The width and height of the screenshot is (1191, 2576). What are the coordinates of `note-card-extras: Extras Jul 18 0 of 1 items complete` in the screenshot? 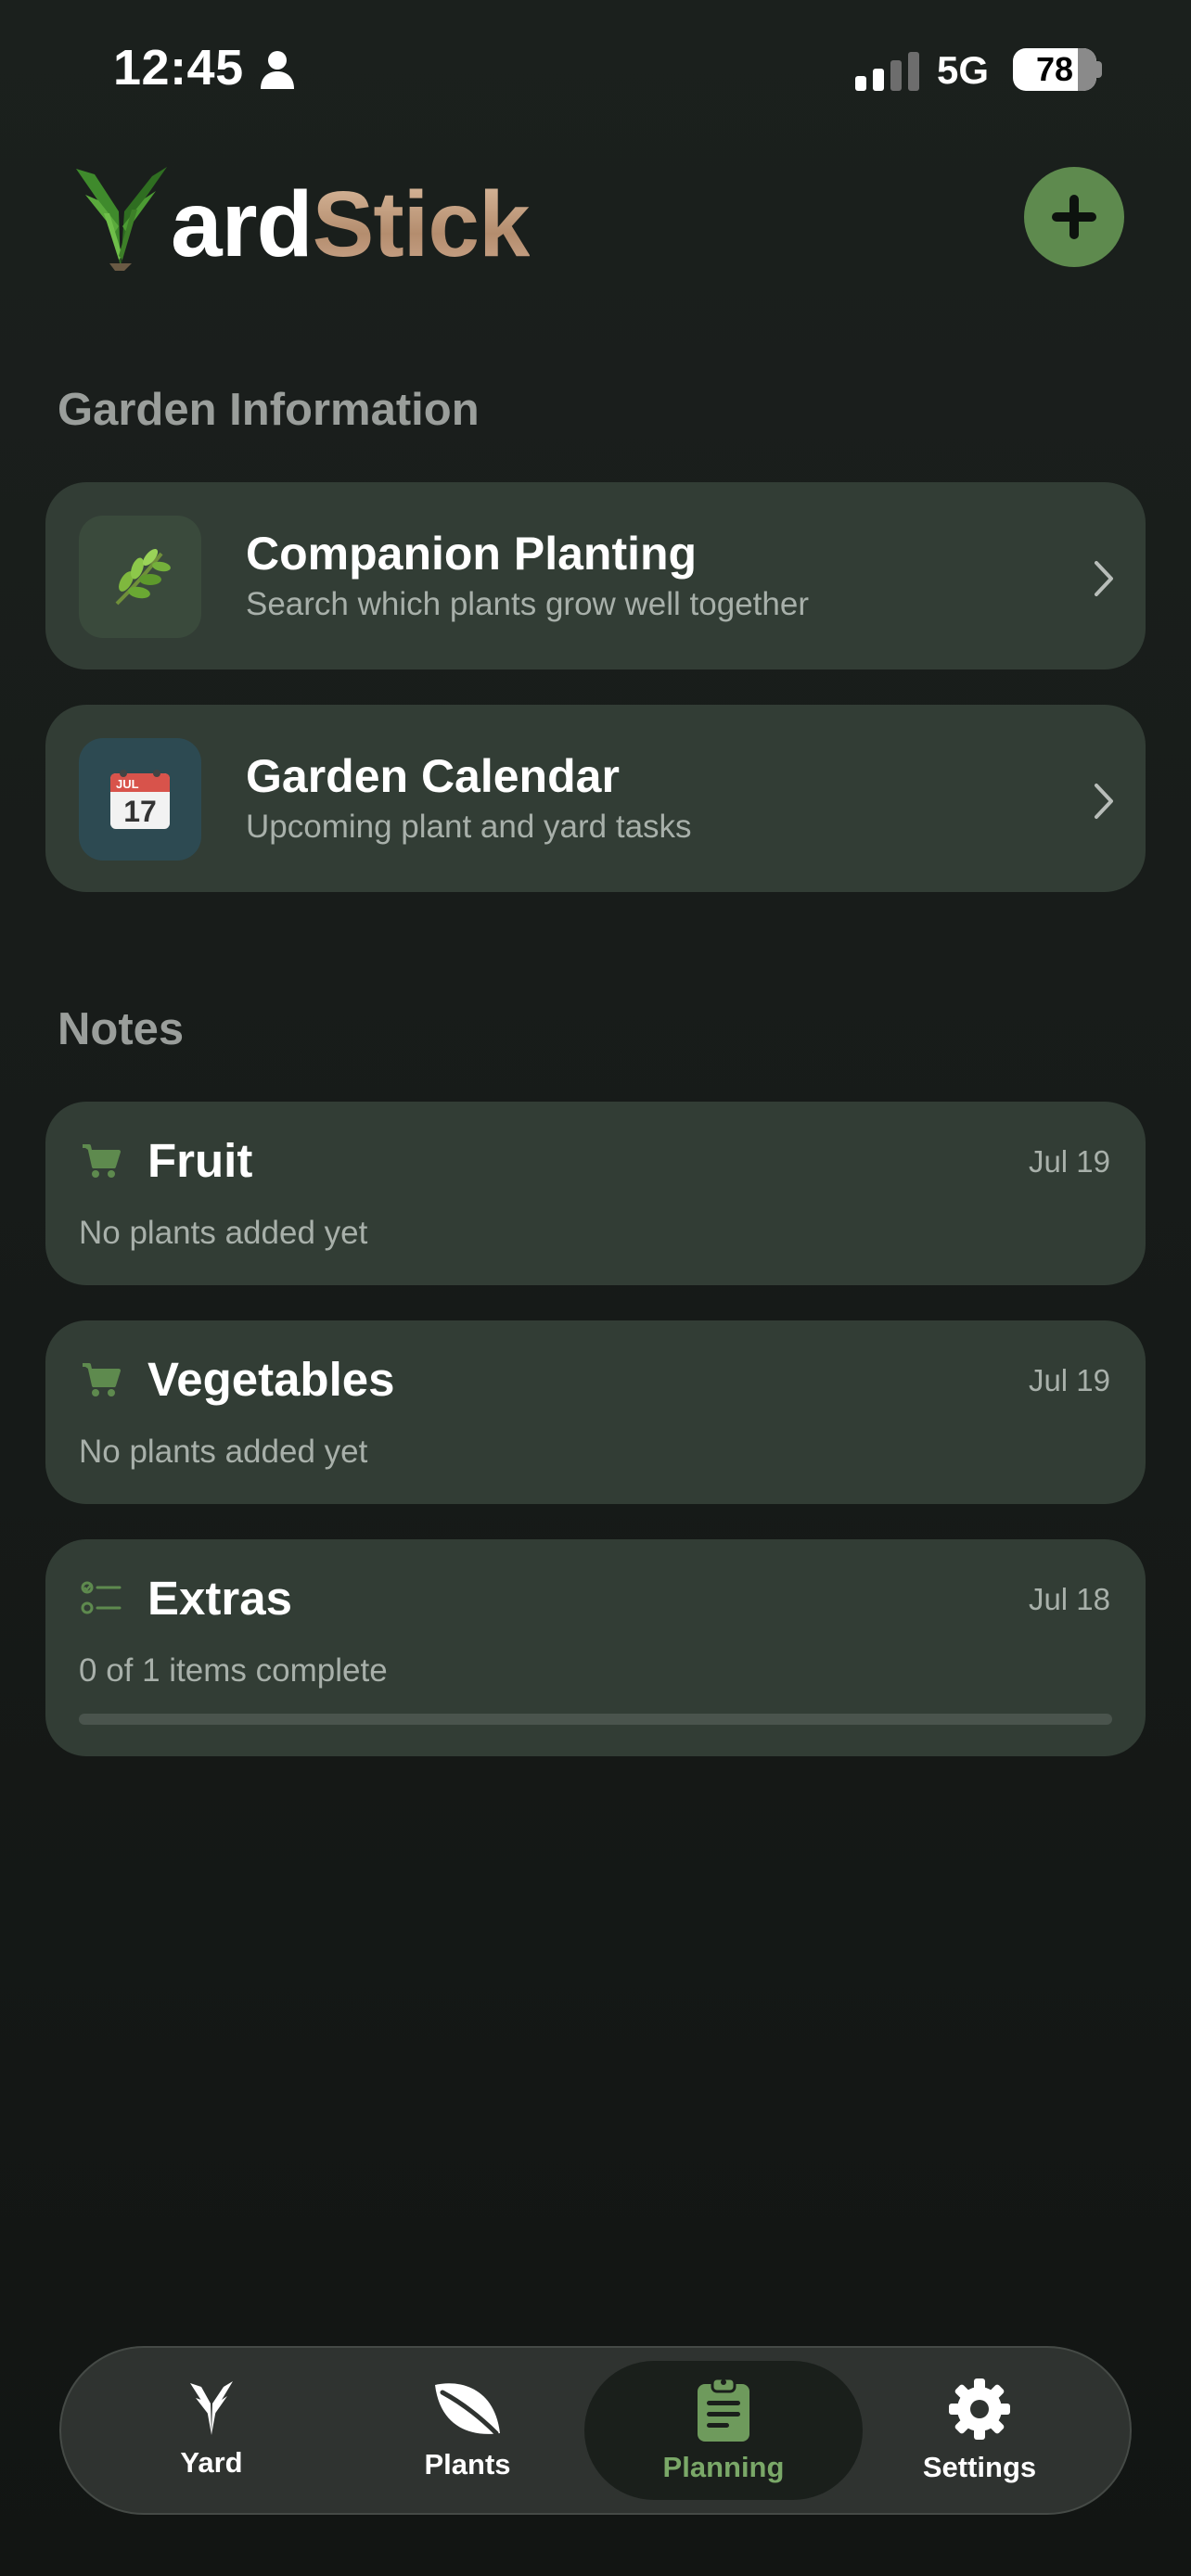 It's located at (595, 1647).